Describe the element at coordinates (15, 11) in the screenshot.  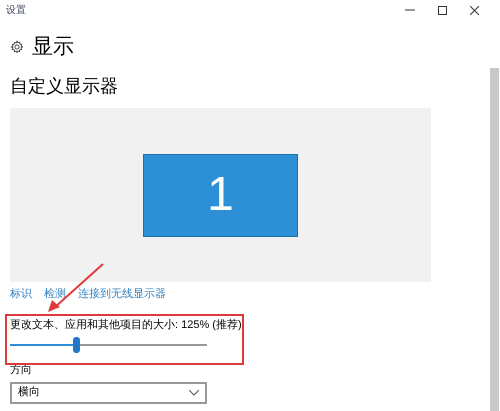
I see `window-title: 设置` at that location.